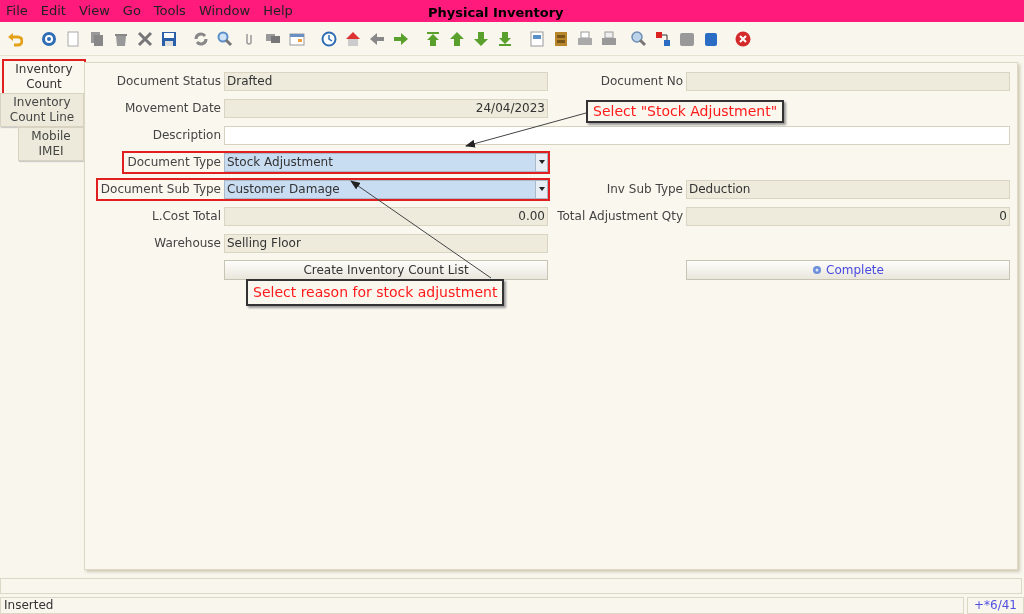  I want to click on right-arrow-icon, so click(401, 38).